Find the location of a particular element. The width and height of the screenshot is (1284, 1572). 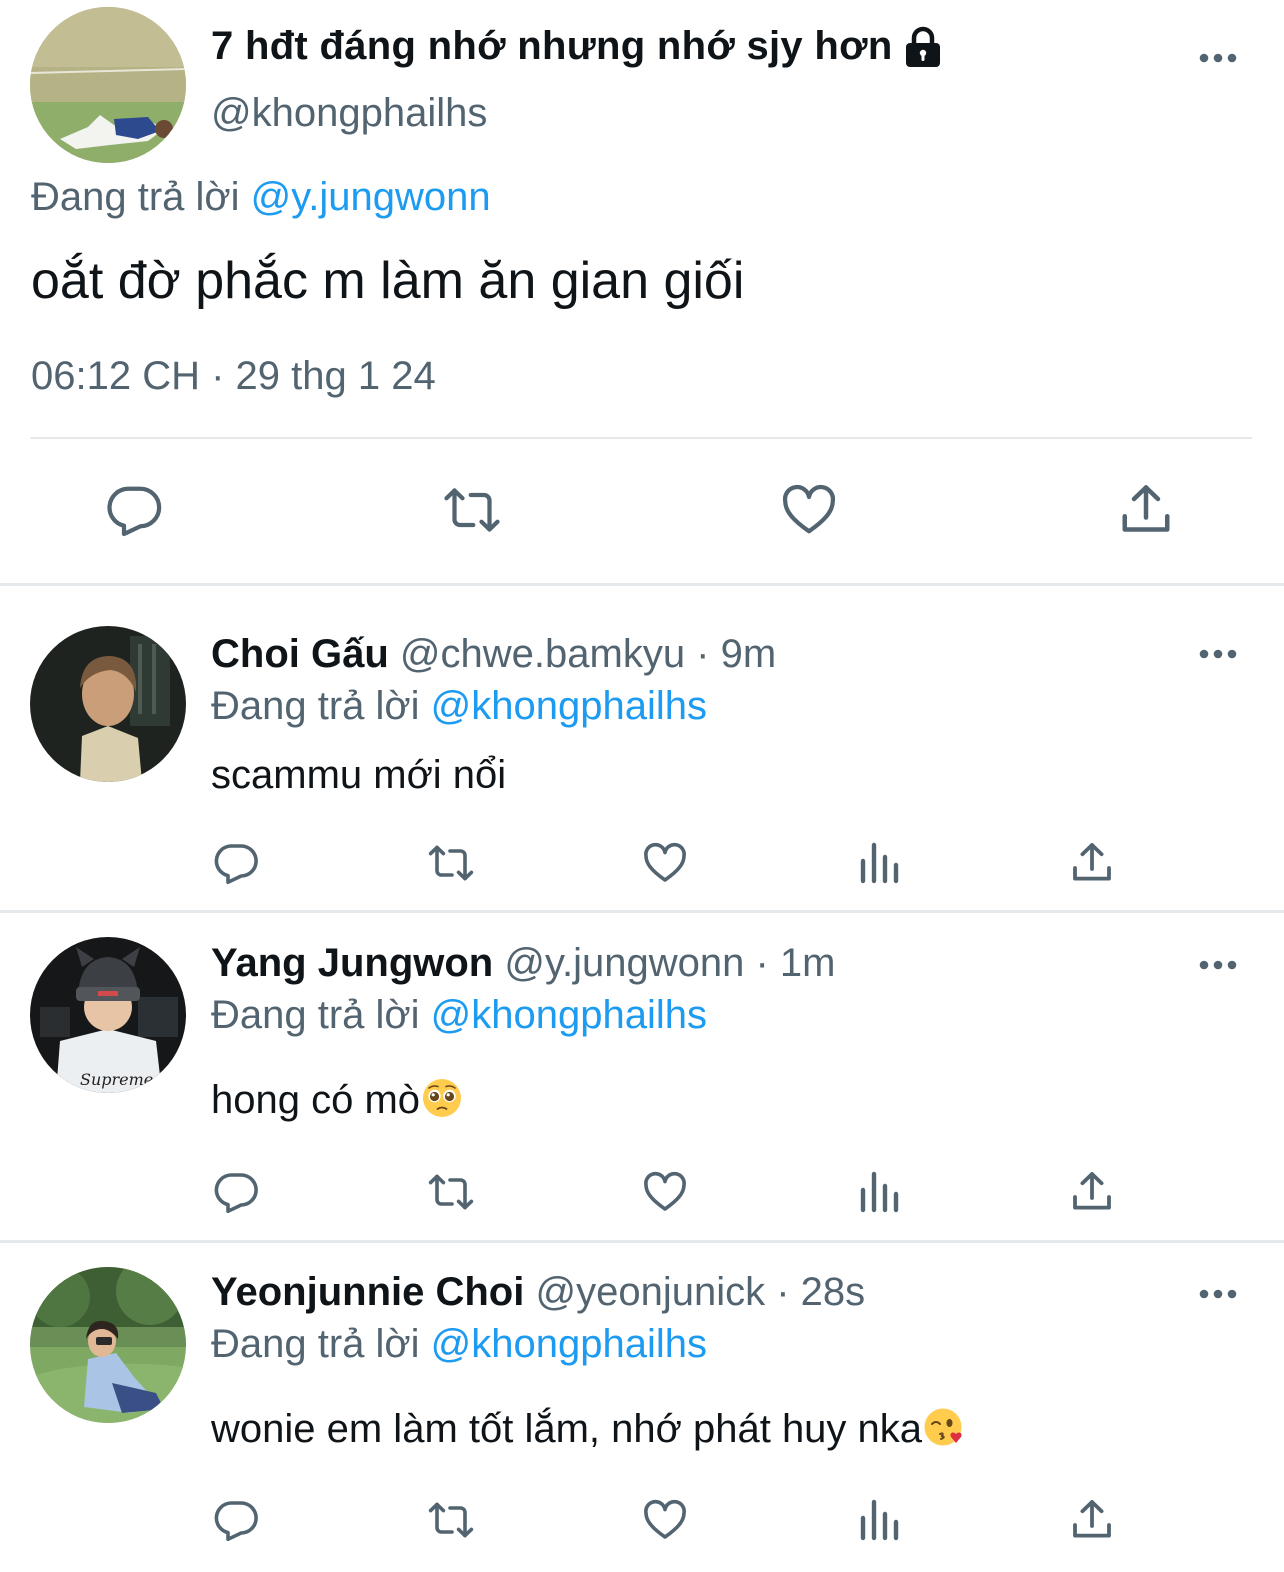

reply-header: Yeonjunnie Choi @yeonjunick · 28s is located at coordinates (538, 1292).